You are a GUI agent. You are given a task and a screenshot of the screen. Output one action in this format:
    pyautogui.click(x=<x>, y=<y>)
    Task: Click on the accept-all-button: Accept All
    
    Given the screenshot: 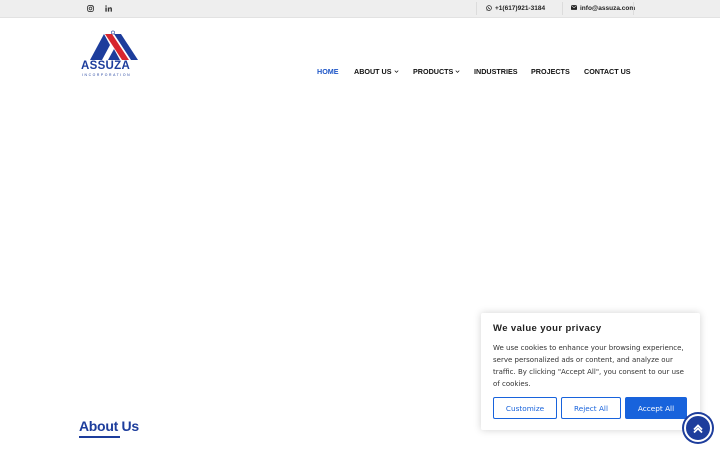 What is the action you would take?
    pyautogui.click(x=656, y=408)
    